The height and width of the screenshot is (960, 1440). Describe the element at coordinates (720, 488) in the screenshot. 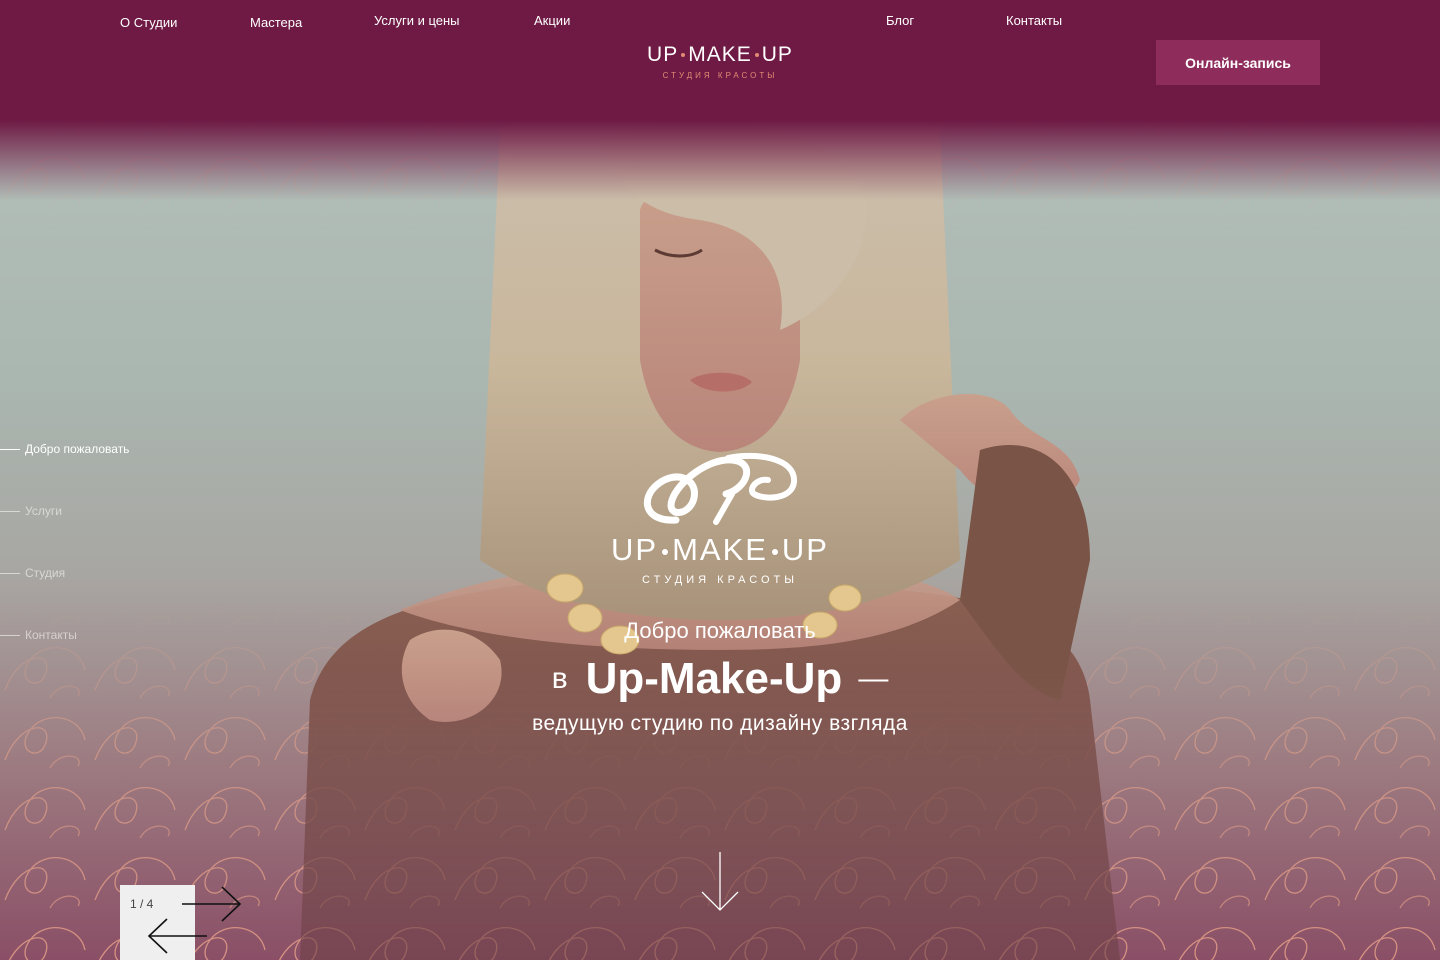

I see `up-make-up-monogram-icon` at that location.